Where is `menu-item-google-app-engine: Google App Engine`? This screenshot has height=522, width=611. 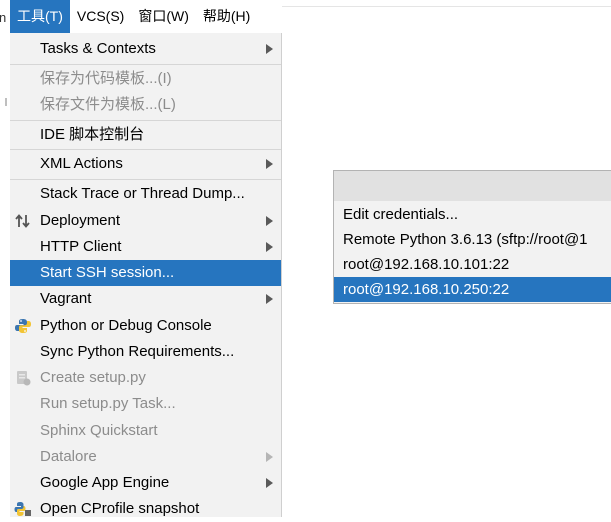 menu-item-google-app-engine: Google App Engine is located at coordinates (145, 483).